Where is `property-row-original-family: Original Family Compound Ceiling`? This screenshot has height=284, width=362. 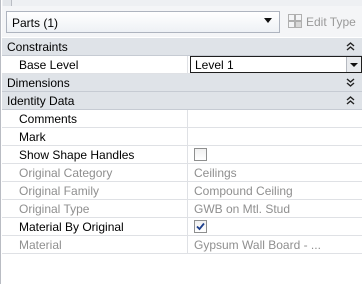
property-row-original-family: Original Family Compound Ceiling is located at coordinates (182, 191).